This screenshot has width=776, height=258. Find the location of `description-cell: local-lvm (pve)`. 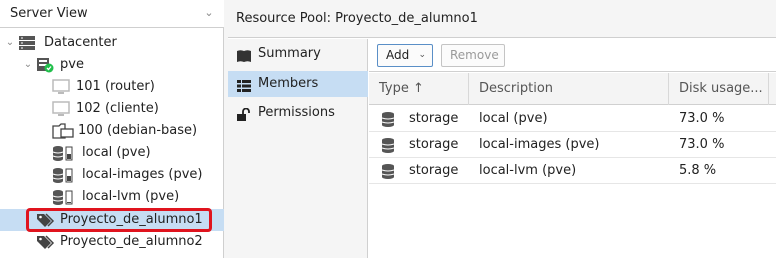

description-cell: local-lvm (pve) is located at coordinates (528, 170).